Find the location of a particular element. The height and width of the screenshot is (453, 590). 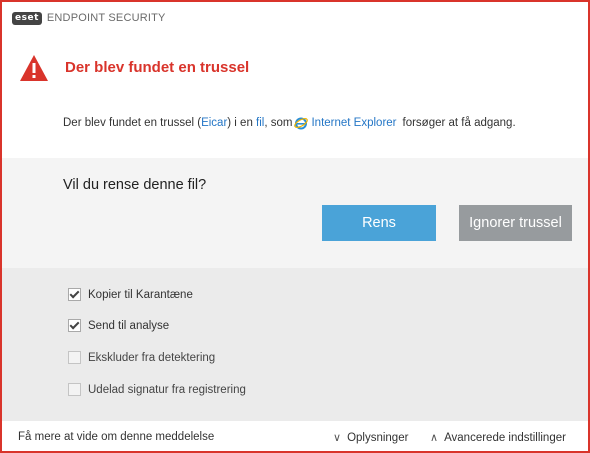

detail-comma: , som is located at coordinates (278, 123).